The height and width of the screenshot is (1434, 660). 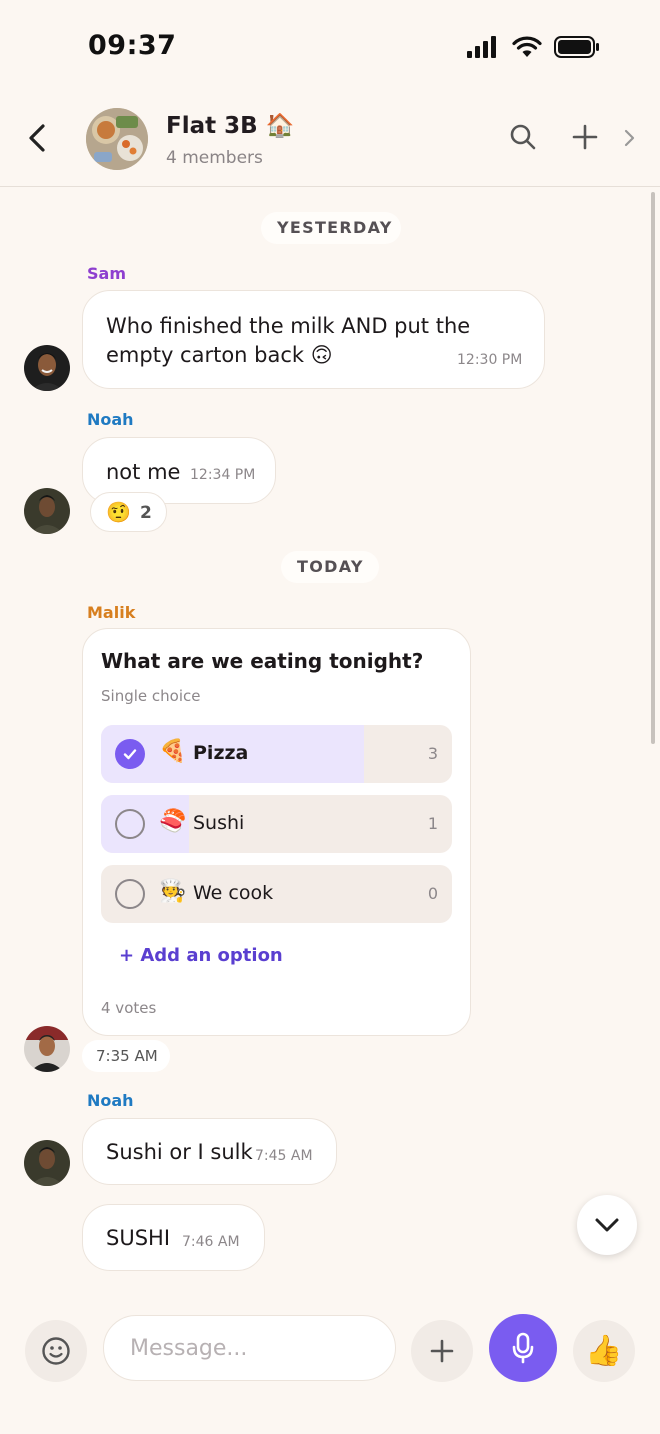 I want to click on poll-option-we-cook: 🧑‍🍳 We cook 0, so click(x=276, y=894).